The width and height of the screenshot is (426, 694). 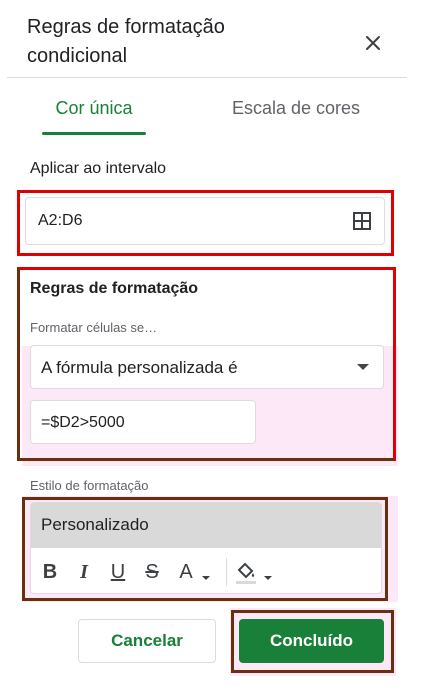 What do you see at coordinates (126, 41) in the screenshot?
I see `panel-title: Regras de formatação condicional` at bounding box center [126, 41].